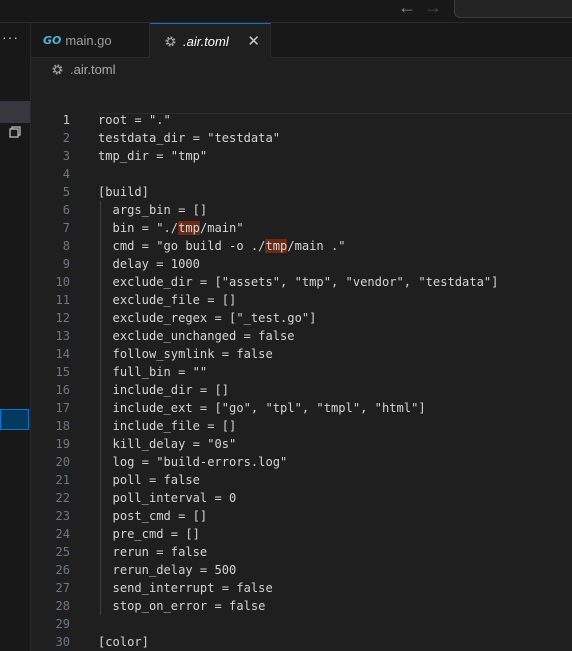 This screenshot has height=651, width=572. I want to click on code-text: [build], so click(123, 192).